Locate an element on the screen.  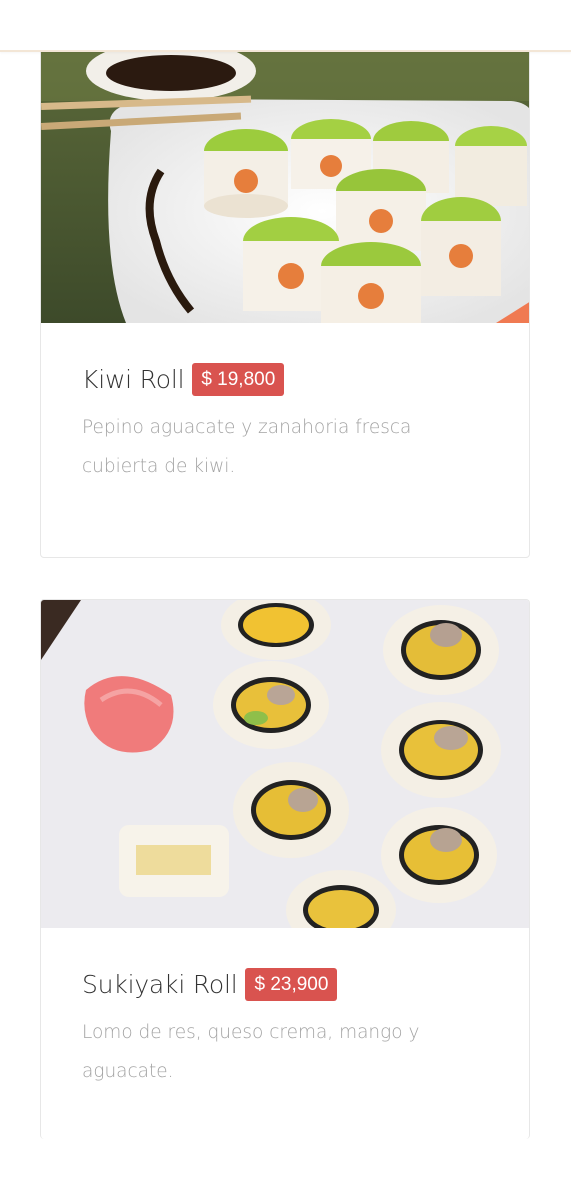
price-badge: $ 23,900 is located at coordinates (291, 984).